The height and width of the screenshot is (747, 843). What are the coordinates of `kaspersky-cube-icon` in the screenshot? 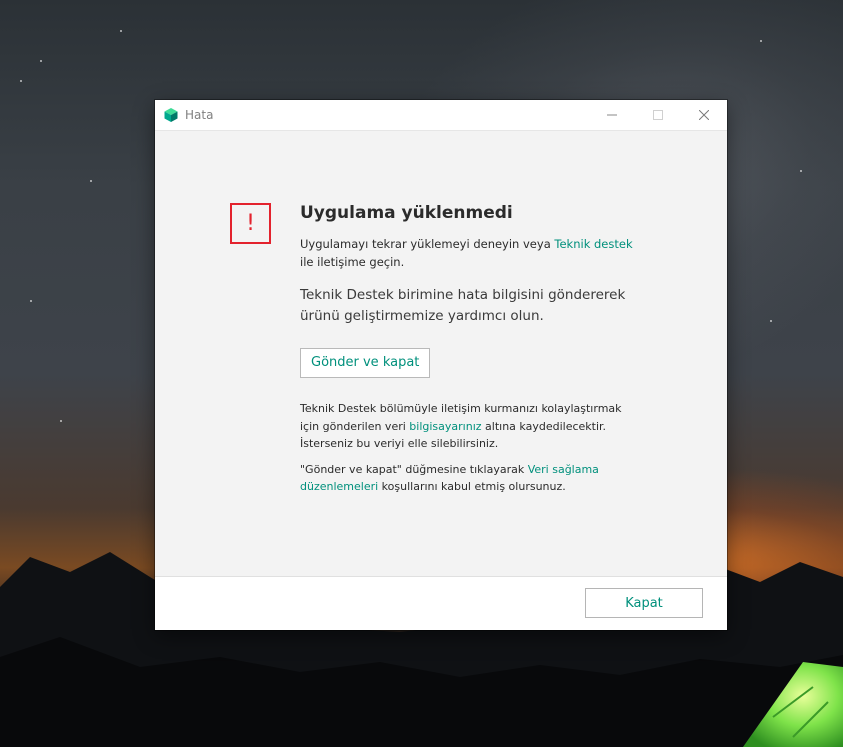 It's located at (171, 115).